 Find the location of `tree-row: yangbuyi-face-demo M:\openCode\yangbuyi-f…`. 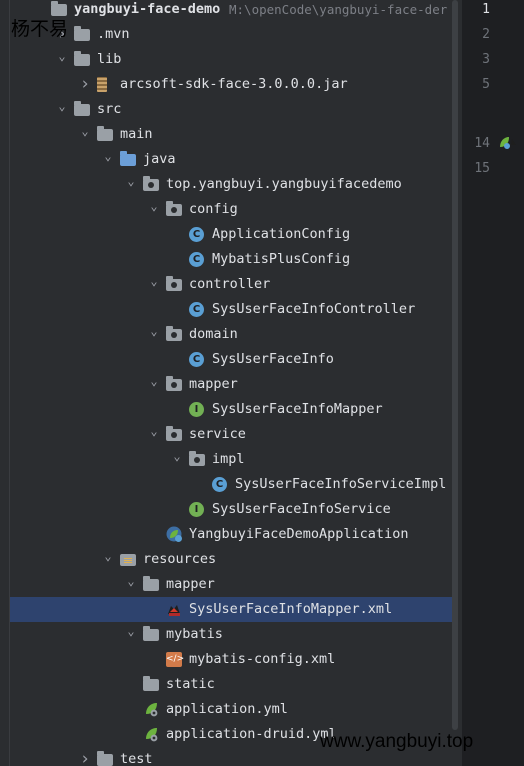

tree-row: yangbuyi-face-demo M:\openCode\yangbuyi-f… is located at coordinates (230, 11).